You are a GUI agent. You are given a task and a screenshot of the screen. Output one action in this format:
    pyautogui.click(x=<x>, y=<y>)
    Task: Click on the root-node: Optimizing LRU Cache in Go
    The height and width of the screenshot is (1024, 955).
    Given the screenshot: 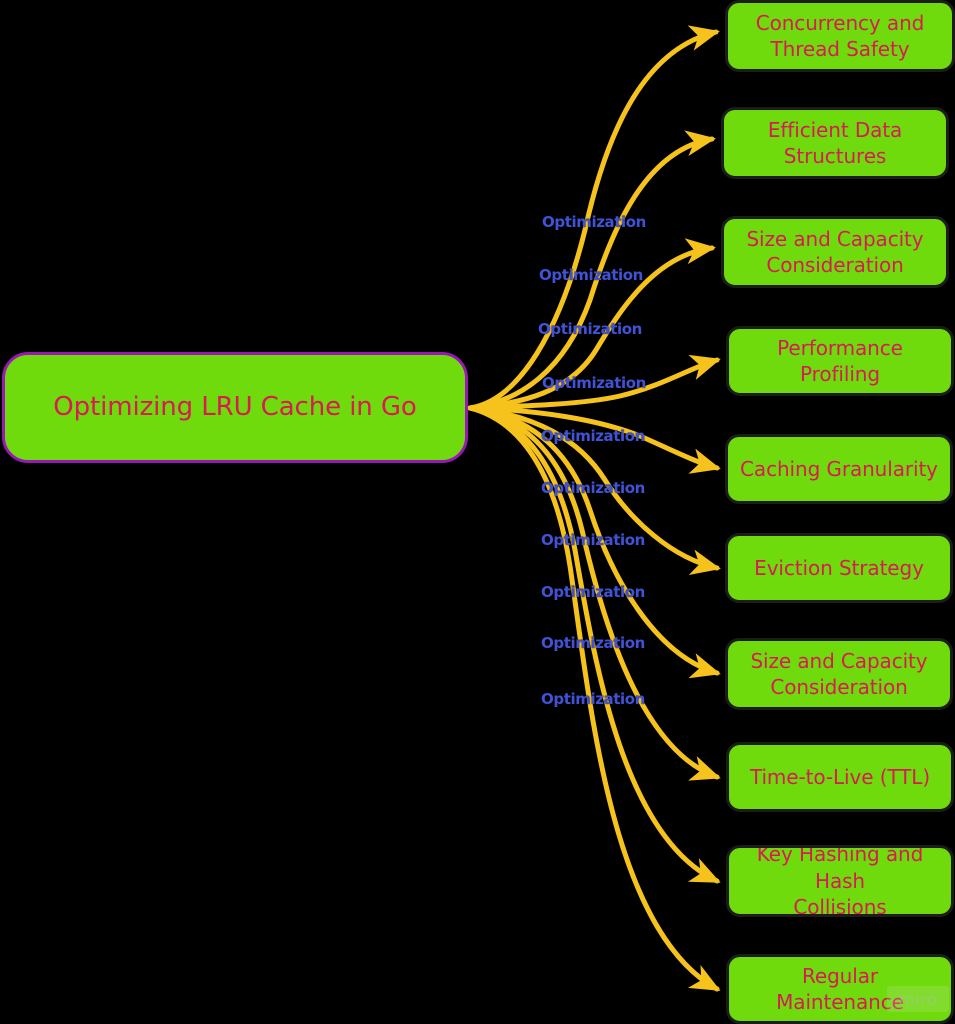 What is the action you would take?
    pyautogui.click(x=235, y=407)
    